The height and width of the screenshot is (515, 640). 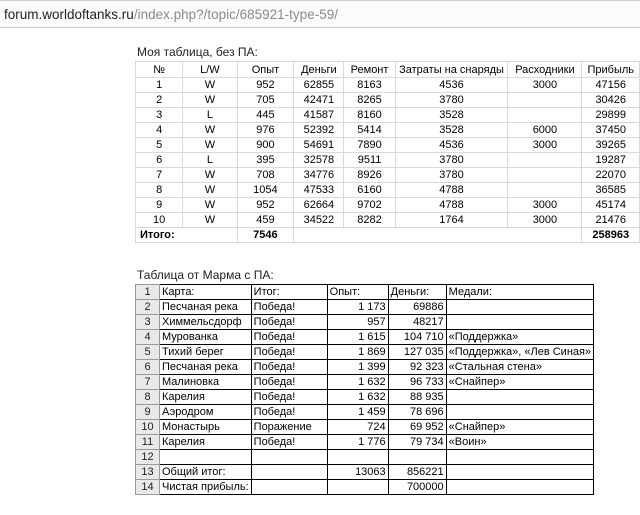 I want to click on table-cell: 1 632, so click(x=357, y=382).